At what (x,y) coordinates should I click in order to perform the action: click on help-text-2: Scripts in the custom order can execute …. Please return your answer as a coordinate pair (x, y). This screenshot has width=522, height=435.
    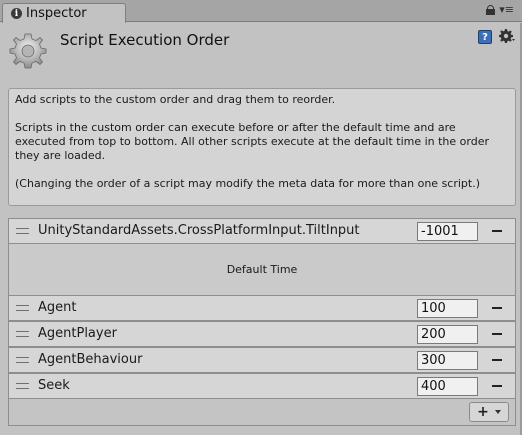
    Looking at the image, I should click on (252, 141).